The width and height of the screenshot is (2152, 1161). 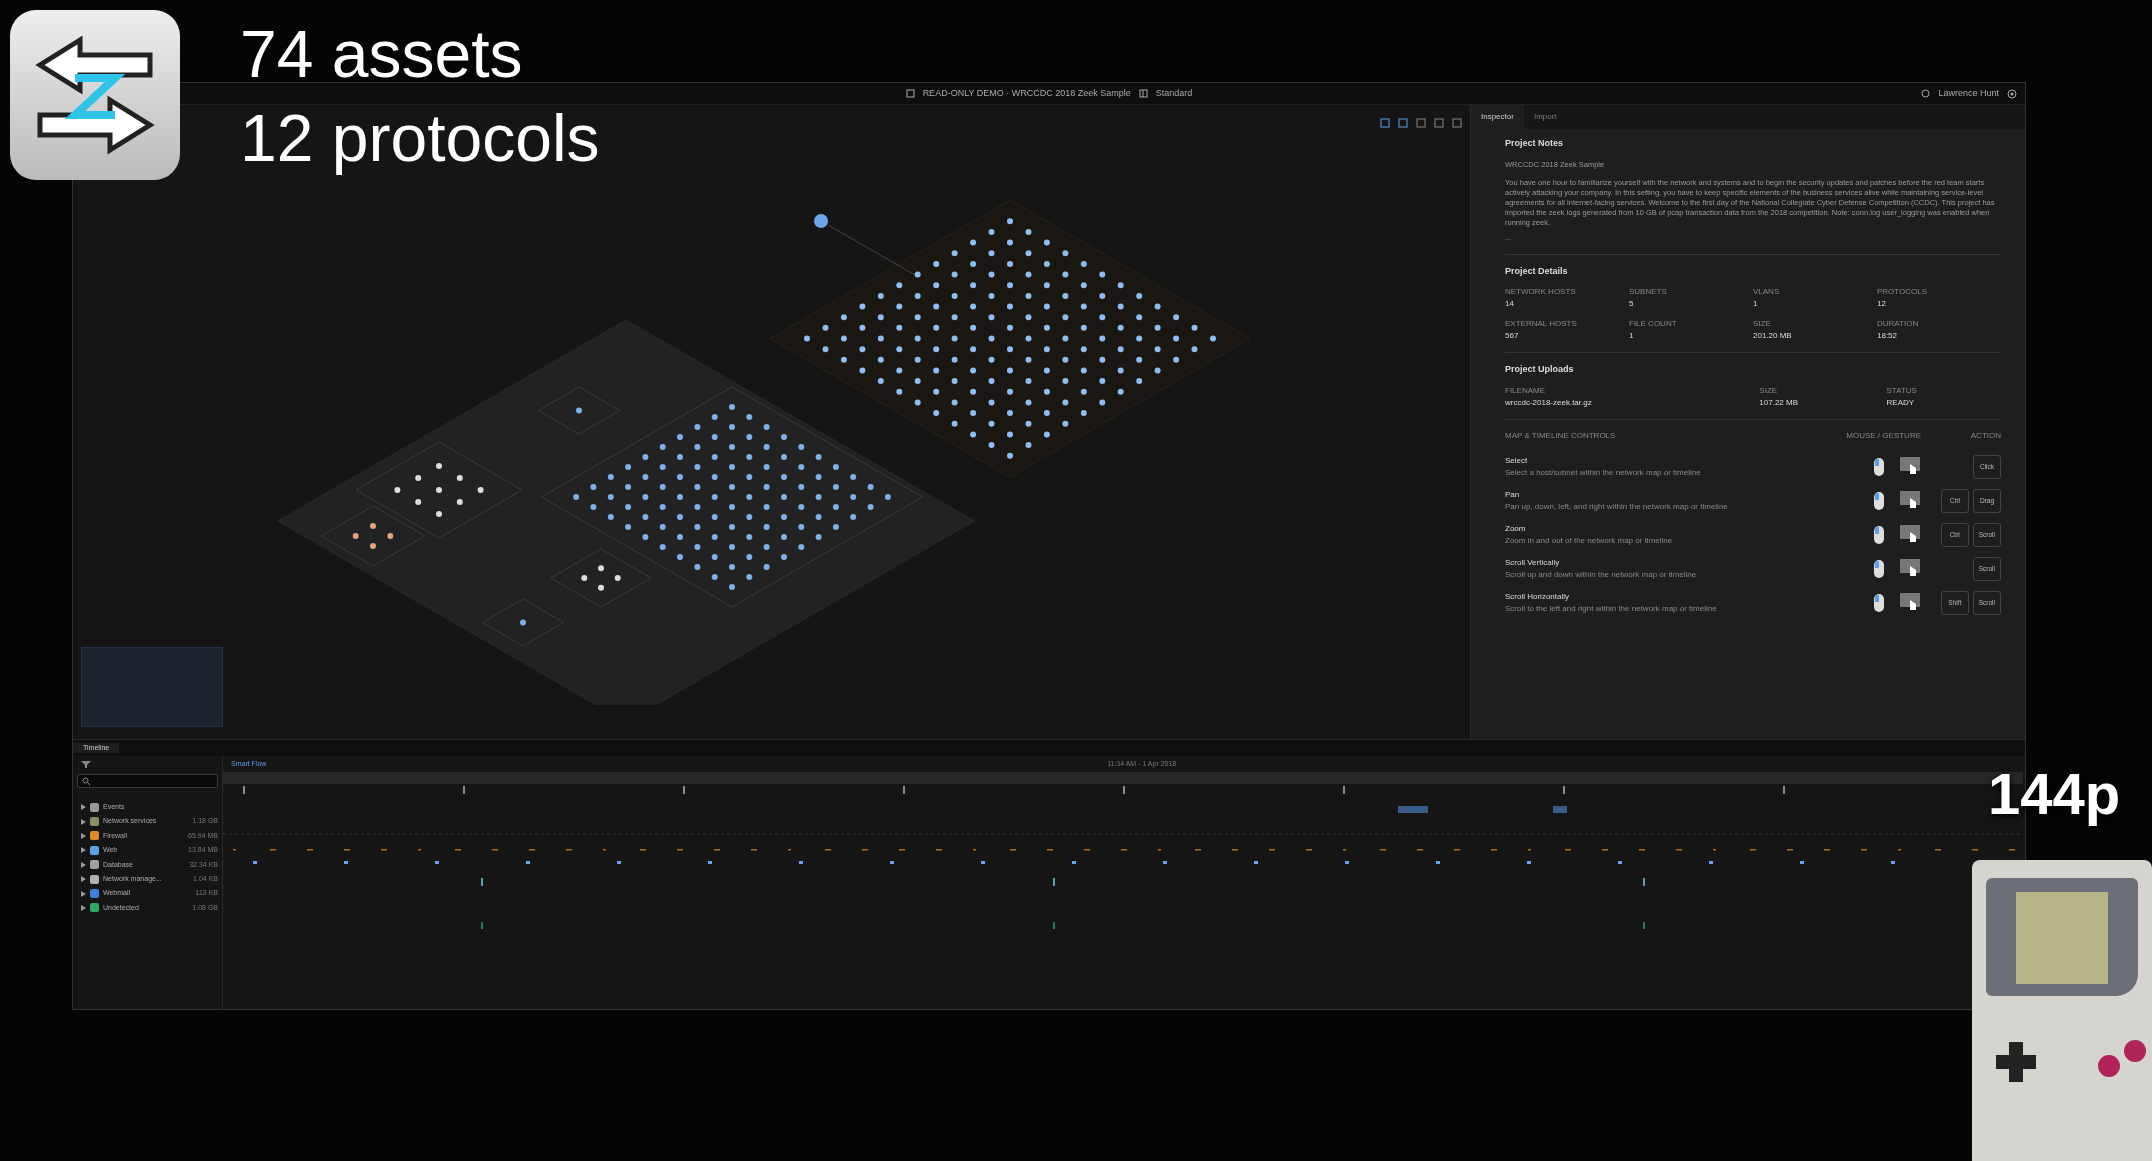 What do you see at coordinates (821, 221) in the screenshot?
I see `host-node` at bounding box center [821, 221].